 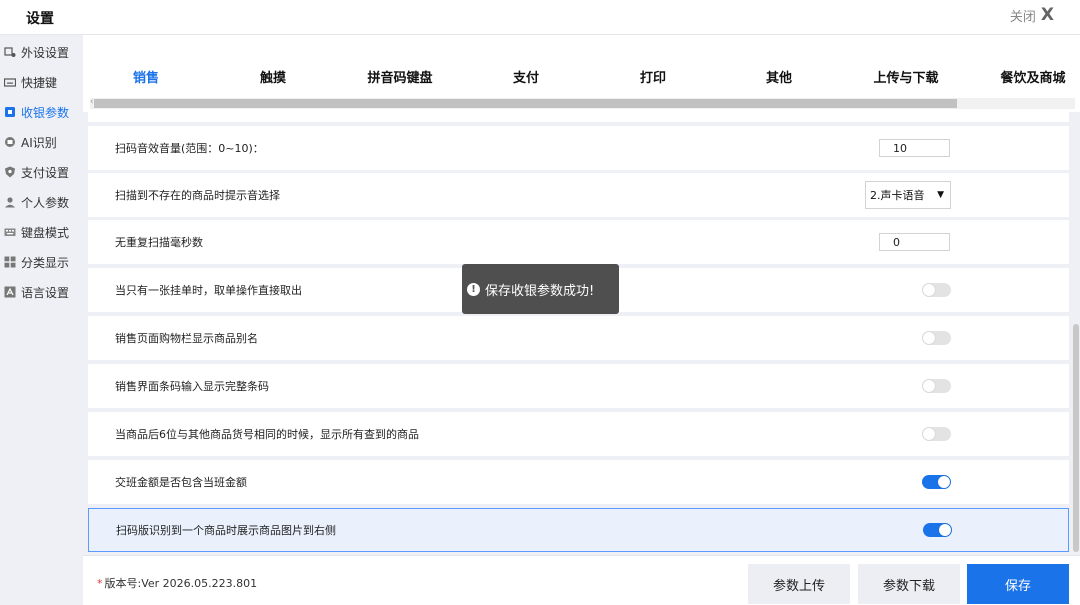 I want to click on sidebar-item-label: 快捷键, so click(x=39, y=82).